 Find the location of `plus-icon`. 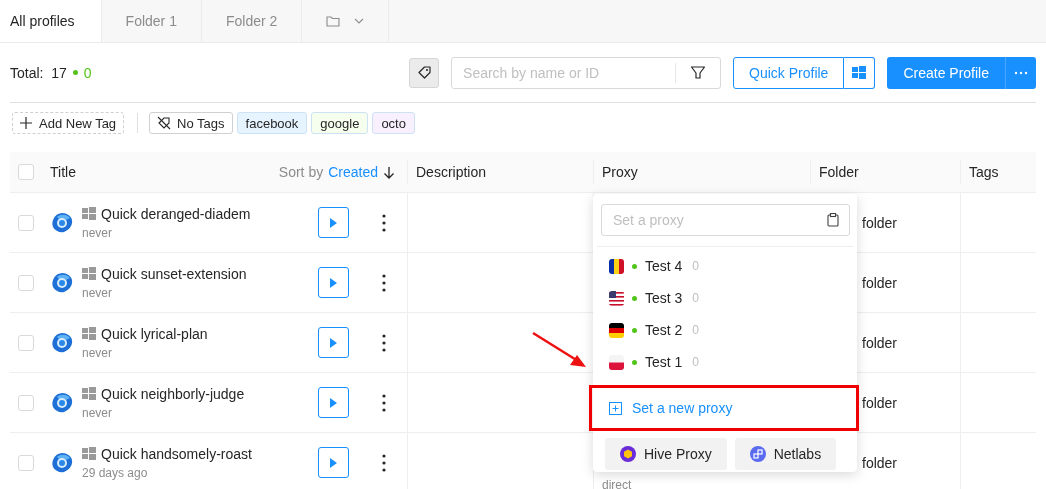

plus-icon is located at coordinates (26, 123).